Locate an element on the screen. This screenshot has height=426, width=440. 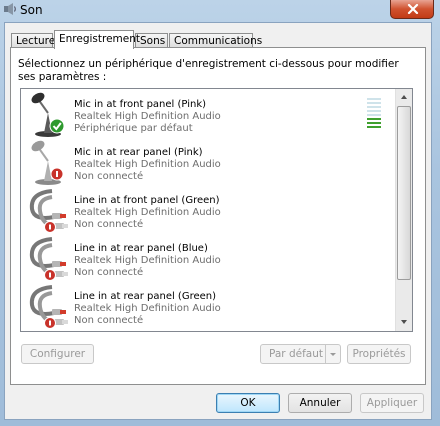
set-default-button: Par défaut is located at coordinates (300, 354).